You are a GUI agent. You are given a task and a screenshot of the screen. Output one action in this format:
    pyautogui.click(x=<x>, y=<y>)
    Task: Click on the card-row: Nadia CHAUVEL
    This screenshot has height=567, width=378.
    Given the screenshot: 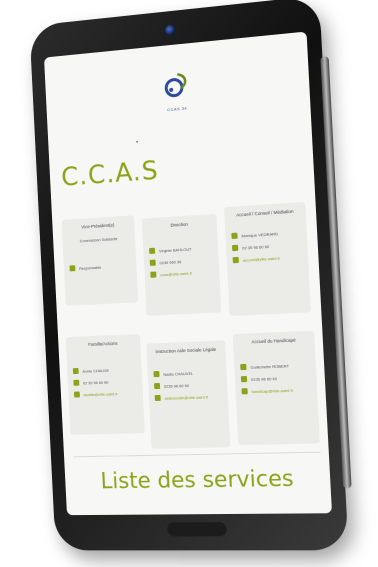 What is the action you would take?
    pyautogui.click(x=189, y=373)
    